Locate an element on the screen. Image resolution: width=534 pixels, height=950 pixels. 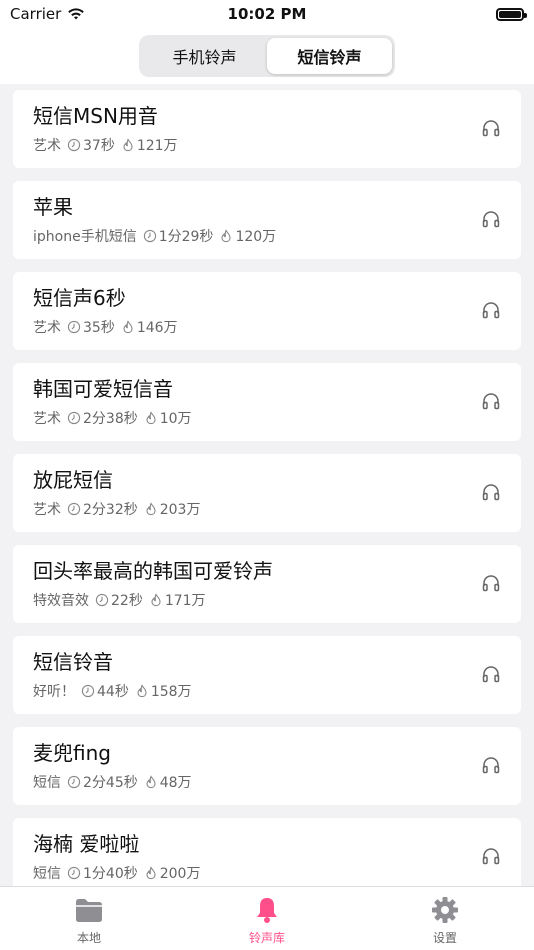
duration-meta: 37秒 is located at coordinates (91, 145).